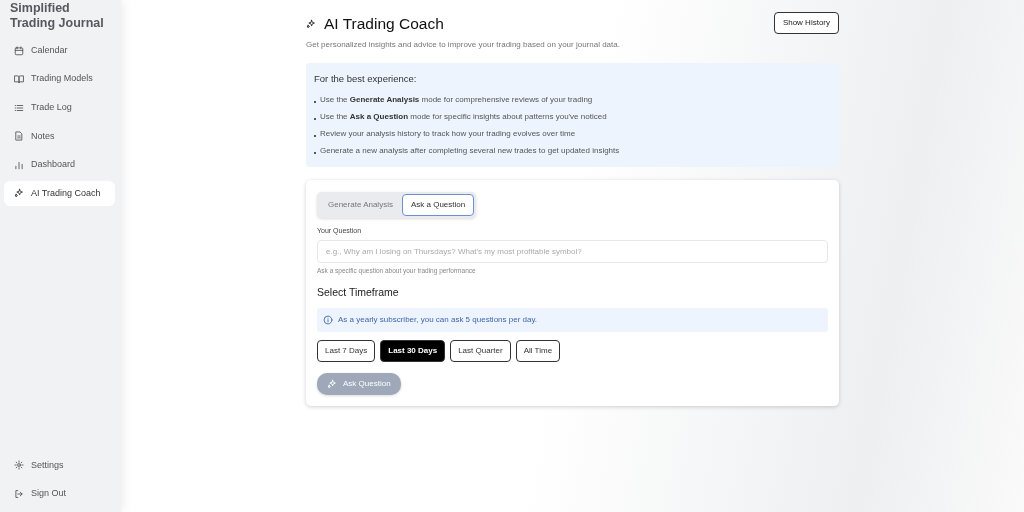 The width and height of the screenshot is (1024, 512). What do you see at coordinates (438, 319) in the screenshot?
I see `notice-text: As a yearly subscriber, you can ask 5 questions per day.` at bounding box center [438, 319].